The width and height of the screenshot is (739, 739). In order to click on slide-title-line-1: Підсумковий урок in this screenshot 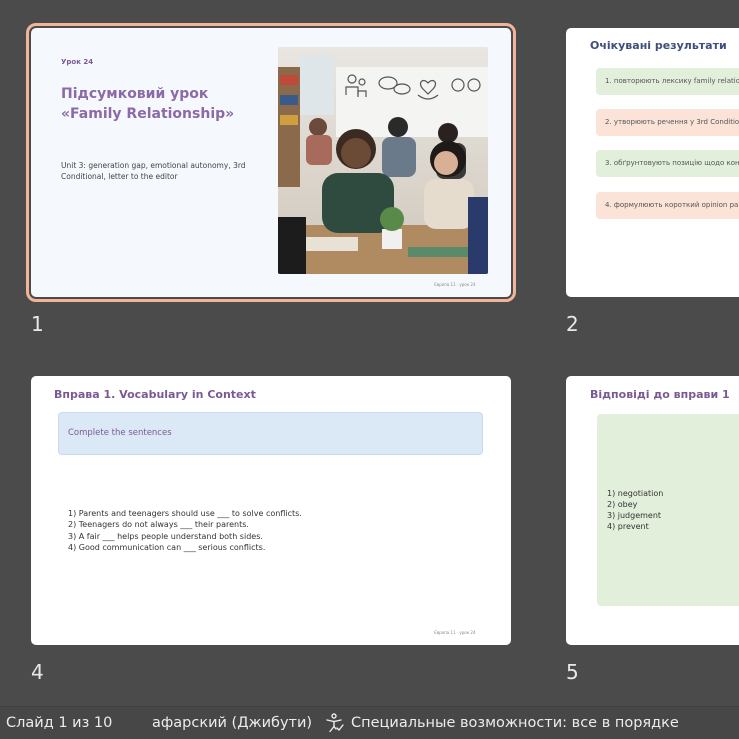, I will do `click(135, 94)`.